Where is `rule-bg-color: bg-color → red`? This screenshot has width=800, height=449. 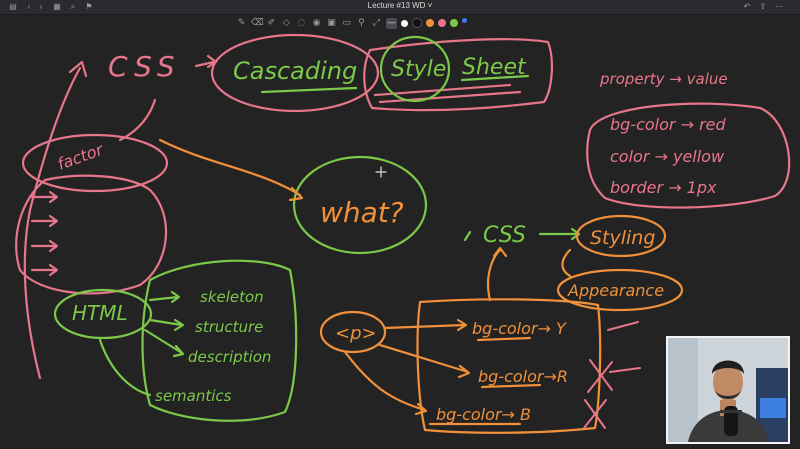 rule-bg-color: bg-color → red is located at coordinates (668, 124).